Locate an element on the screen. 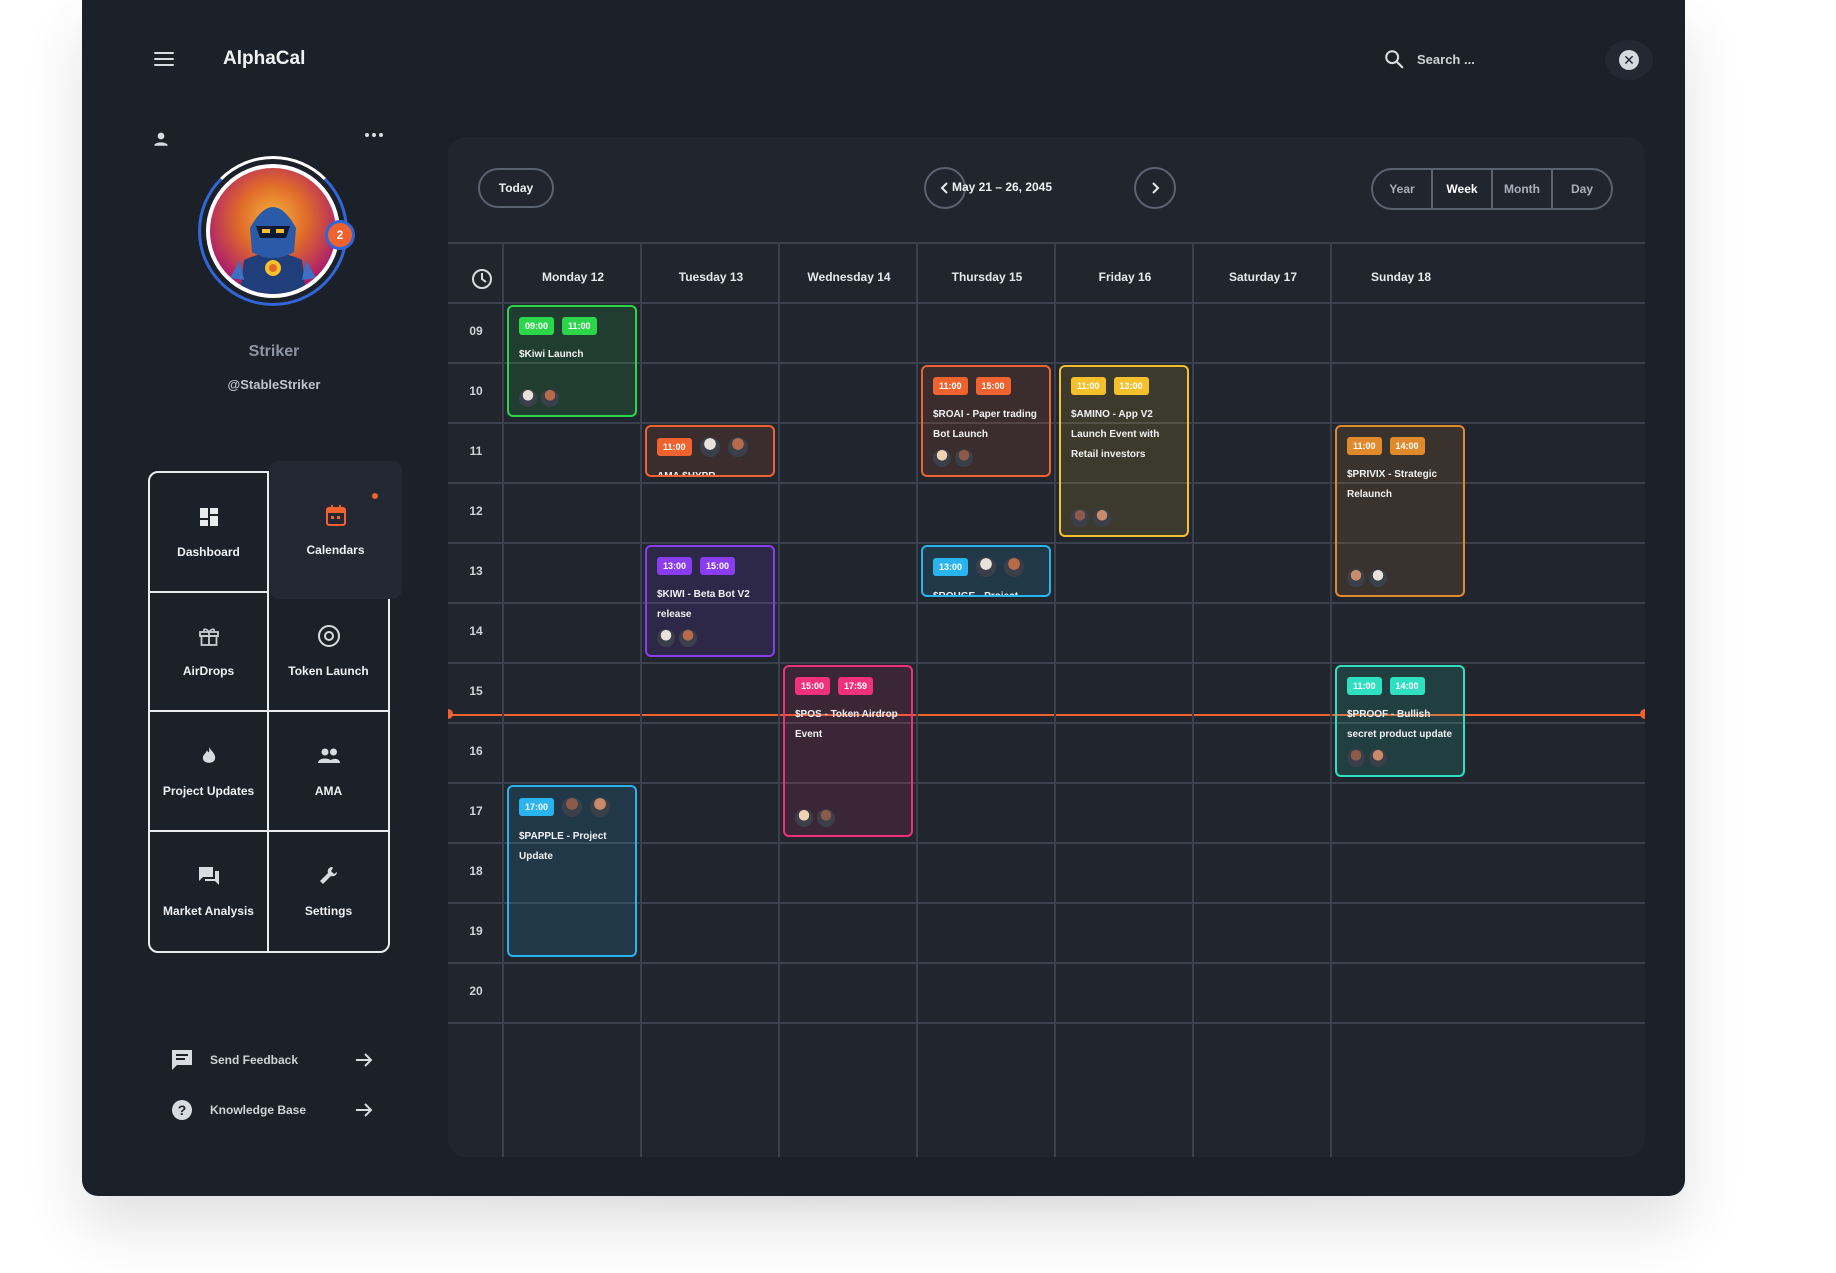 The width and height of the screenshot is (1836, 1273). event-end-time: 14:00 is located at coordinates (1407, 686).